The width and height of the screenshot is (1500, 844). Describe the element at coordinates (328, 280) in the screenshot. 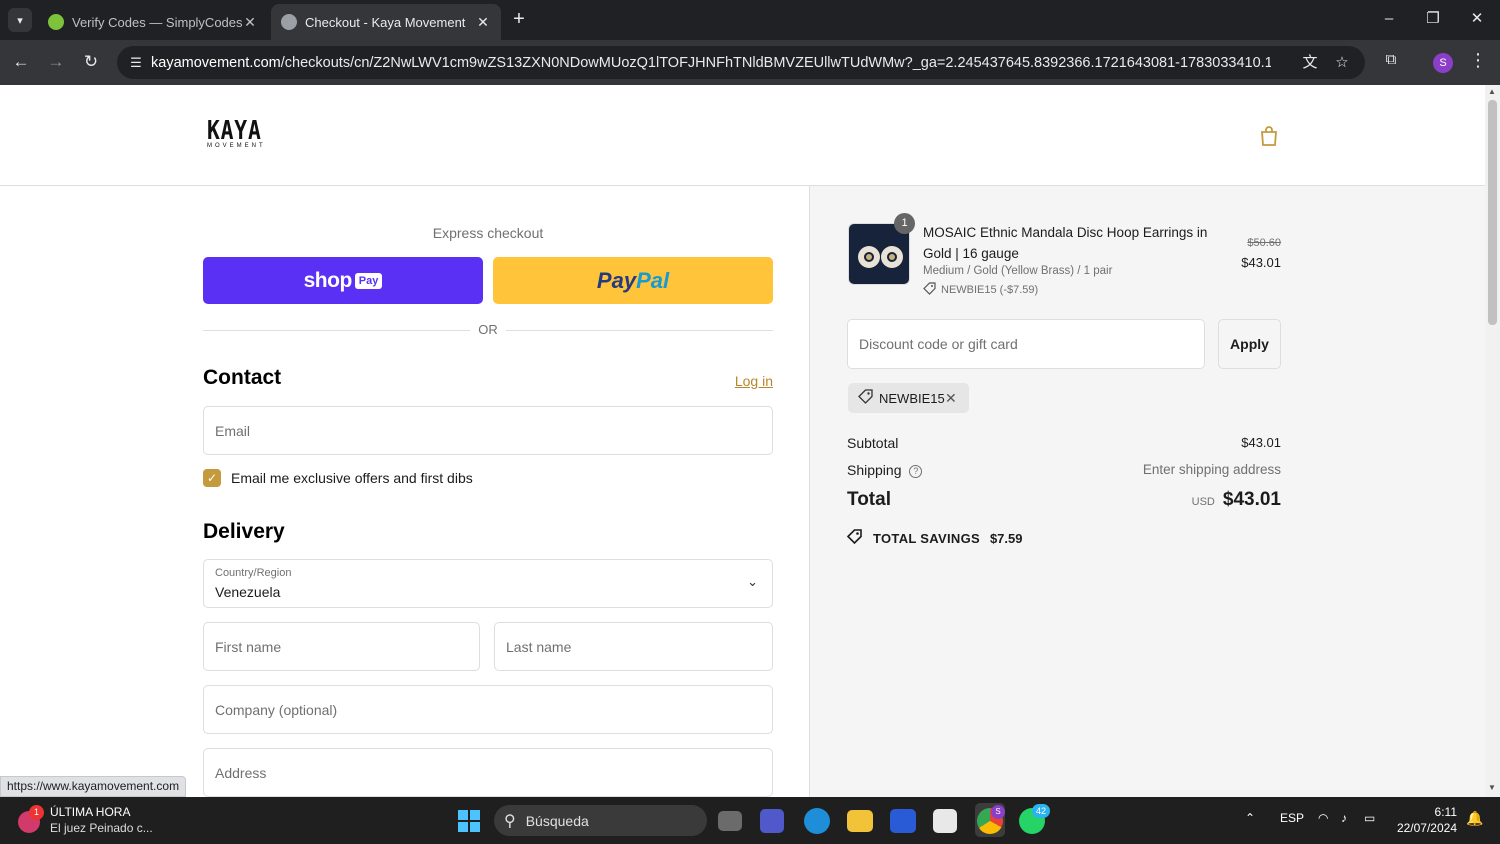

I see `shop-wordmark: shop` at that location.